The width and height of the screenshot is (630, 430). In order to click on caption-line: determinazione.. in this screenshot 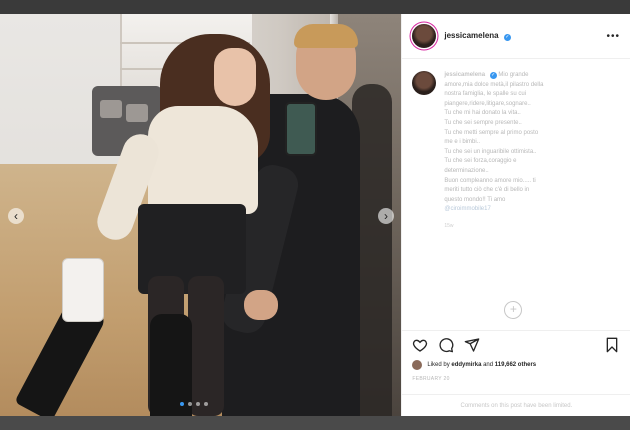, I will do `click(466, 170)`.